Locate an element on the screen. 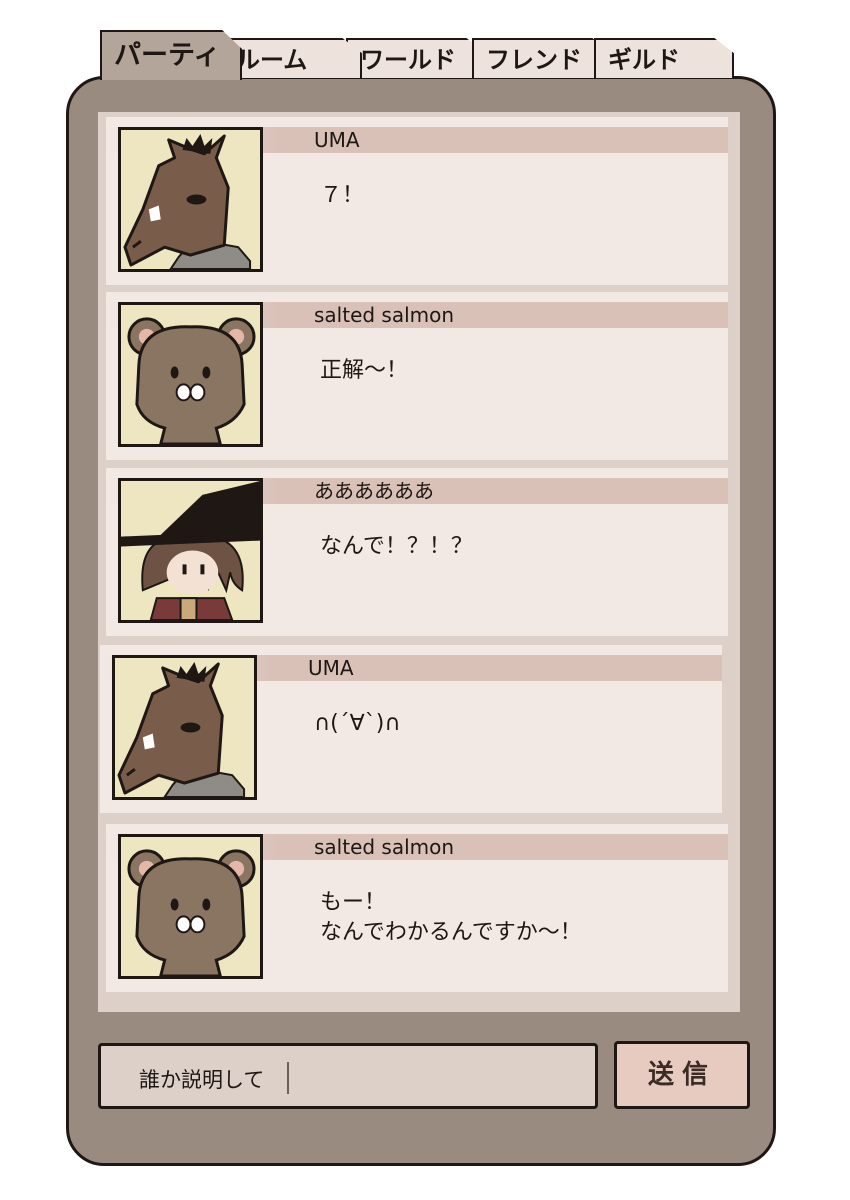  tab-friend: フレンド is located at coordinates (542, 58).